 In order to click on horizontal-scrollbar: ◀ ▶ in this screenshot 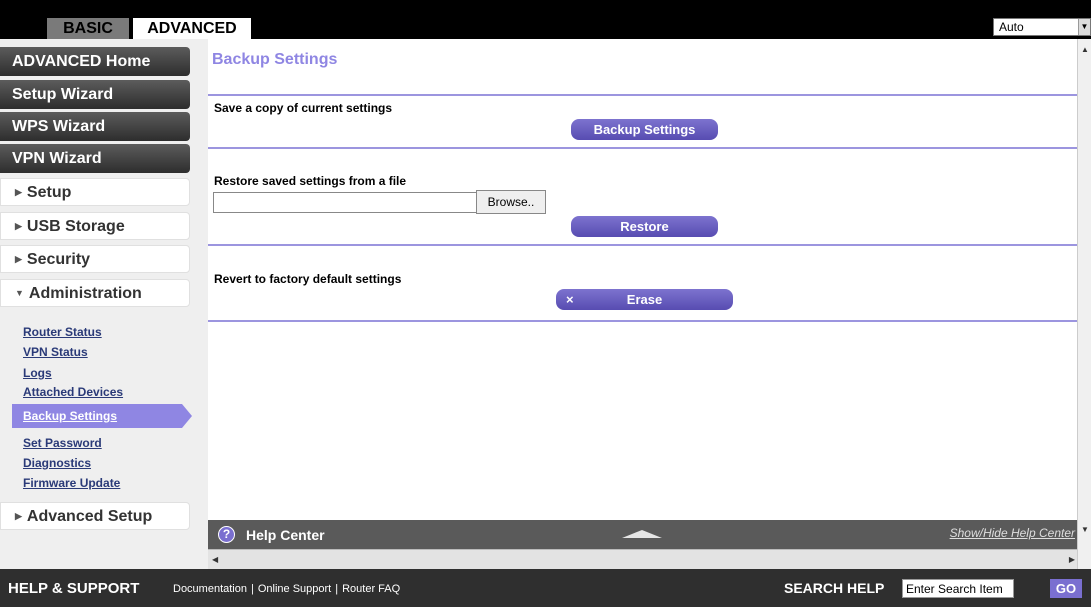, I will do `click(642, 559)`.